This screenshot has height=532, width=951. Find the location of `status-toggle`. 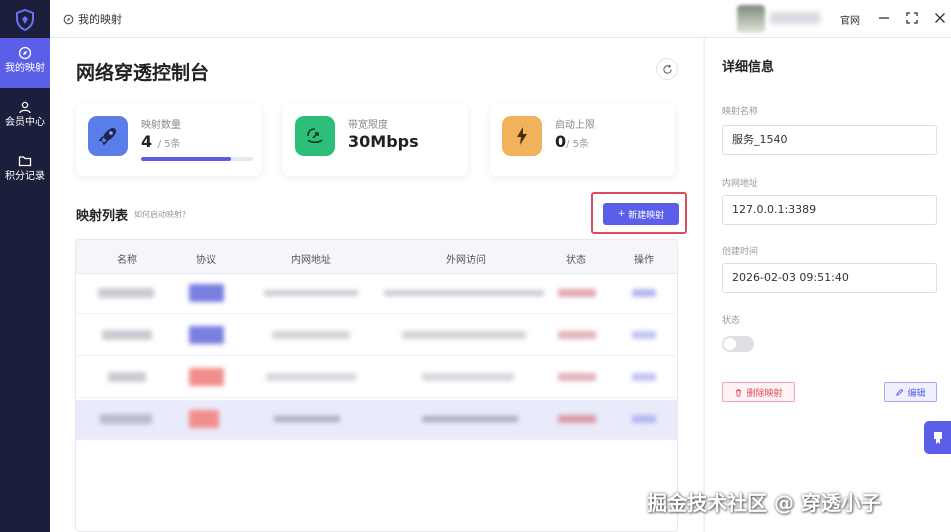

status-toggle is located at coordinates (738, 344).